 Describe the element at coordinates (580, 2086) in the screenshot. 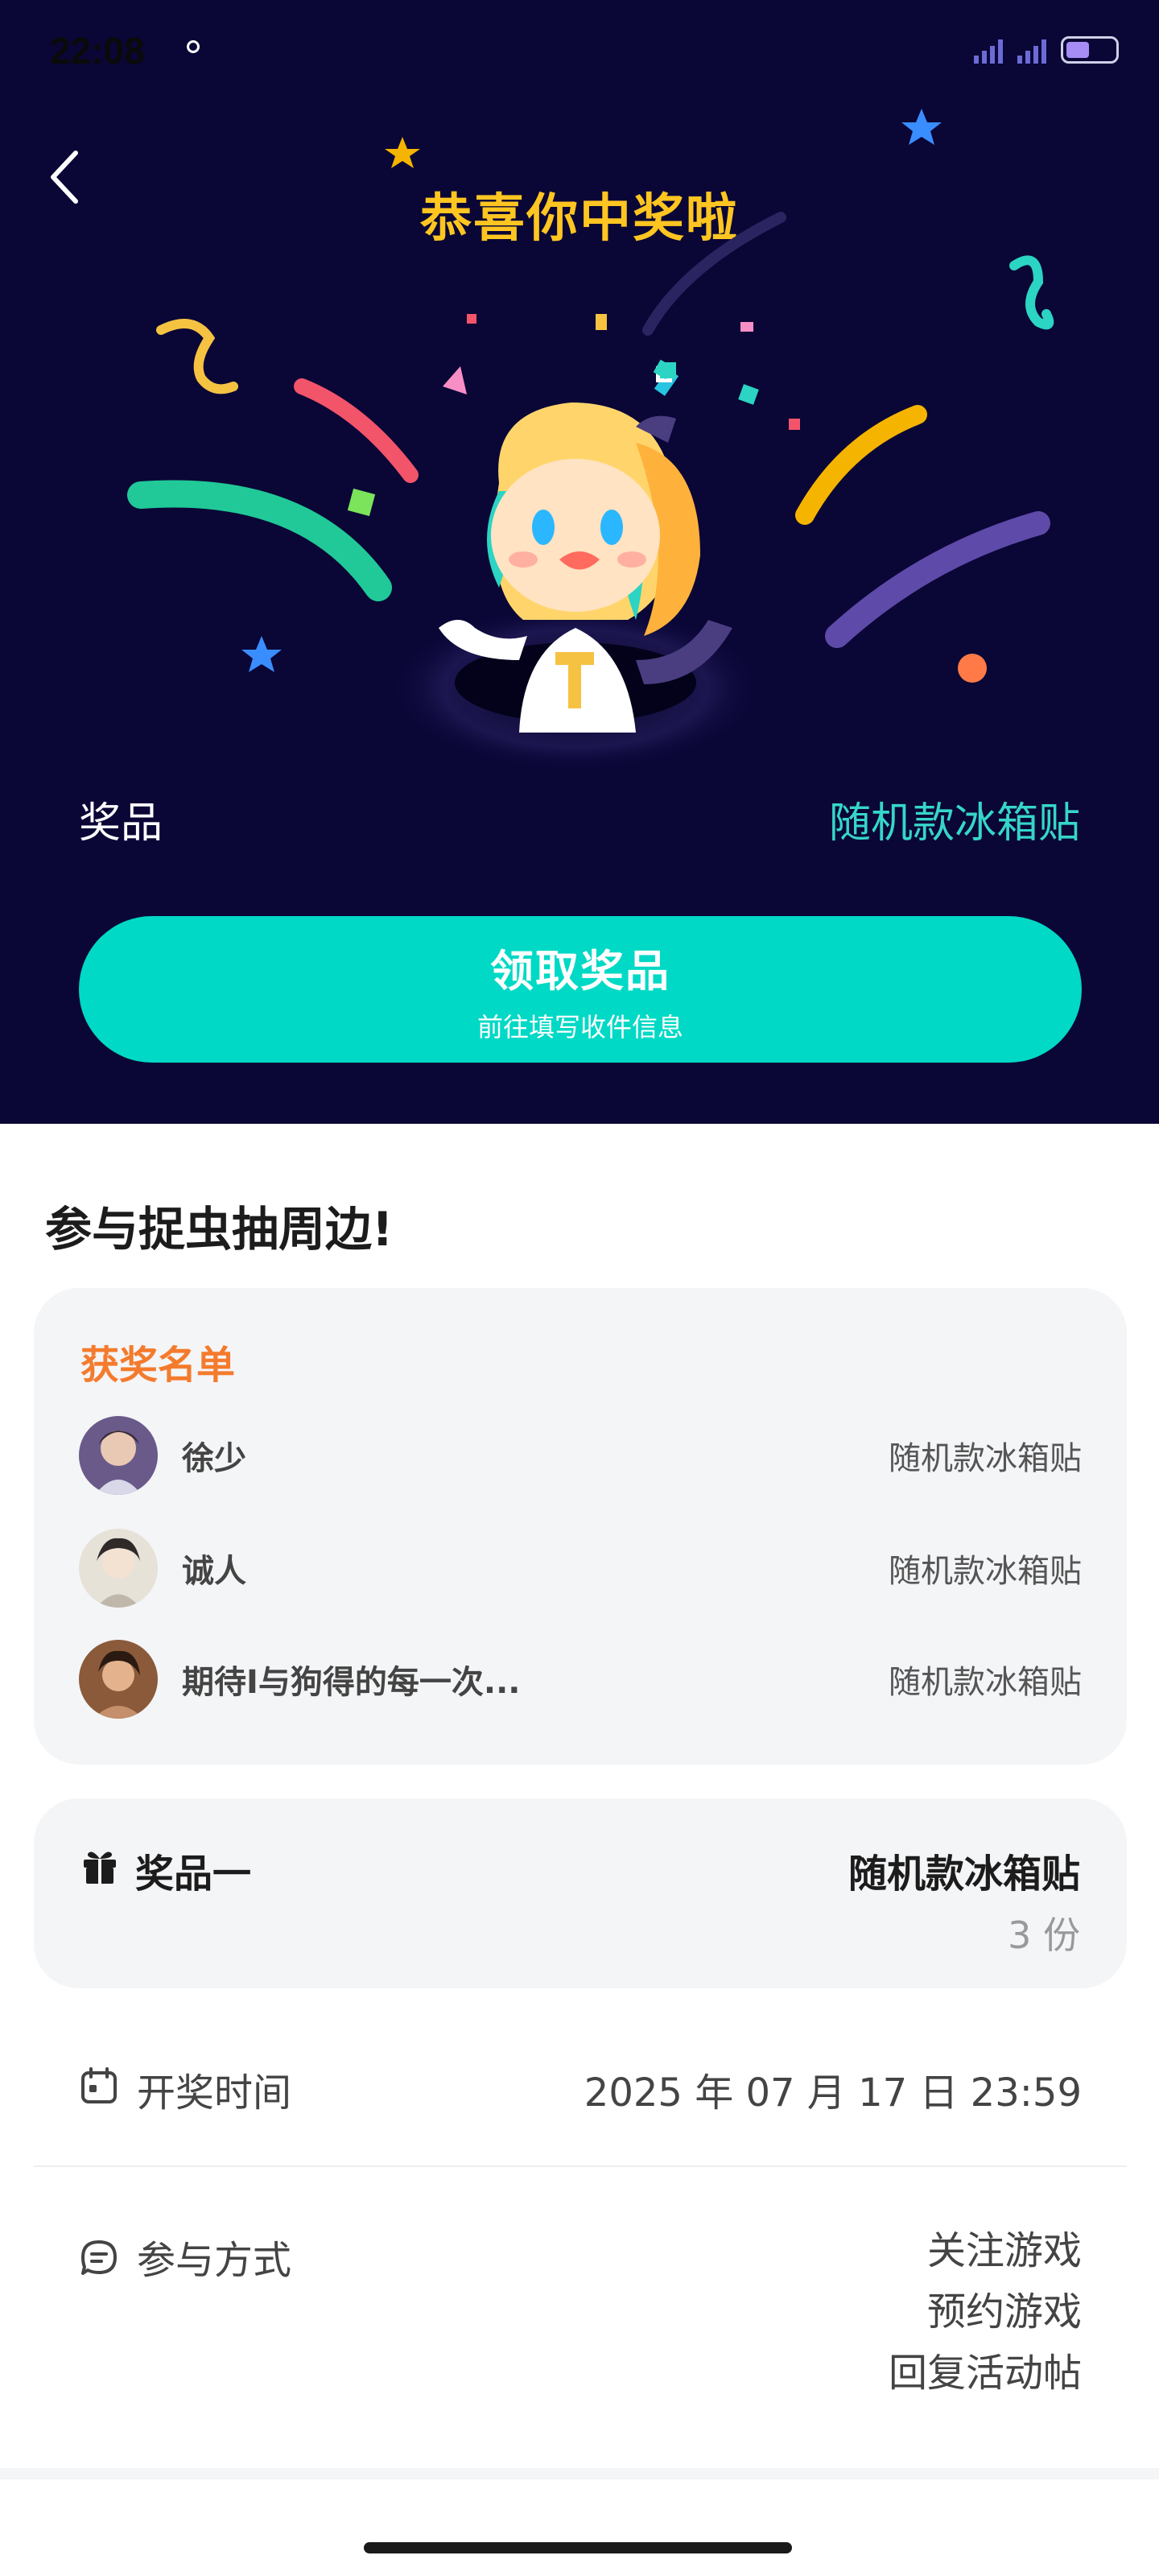

I see `draw-time-row: 开奖时间 2025 年 07 月 17 日 23:59` at that location.